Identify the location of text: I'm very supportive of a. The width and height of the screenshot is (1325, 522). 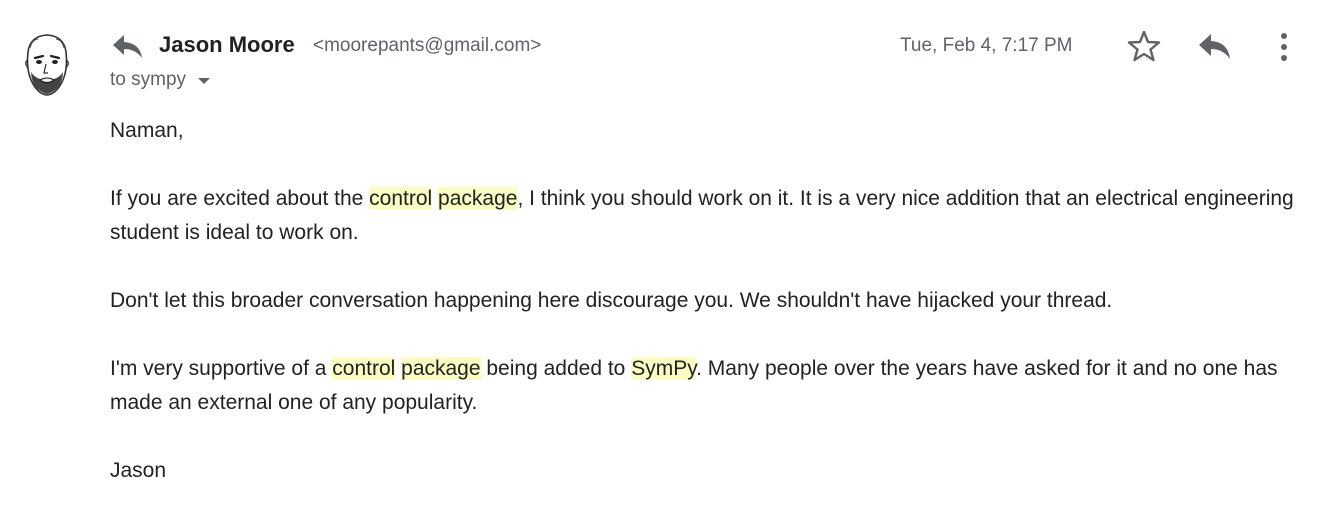
(221, 368).